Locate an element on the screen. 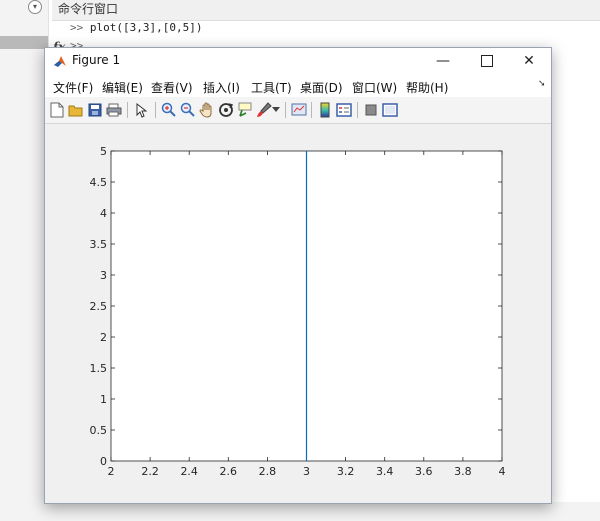 Image resolution: width=600 pixels, height=521 pixels. x-tick-label: 3.6 is located at coordinates (424, 471).